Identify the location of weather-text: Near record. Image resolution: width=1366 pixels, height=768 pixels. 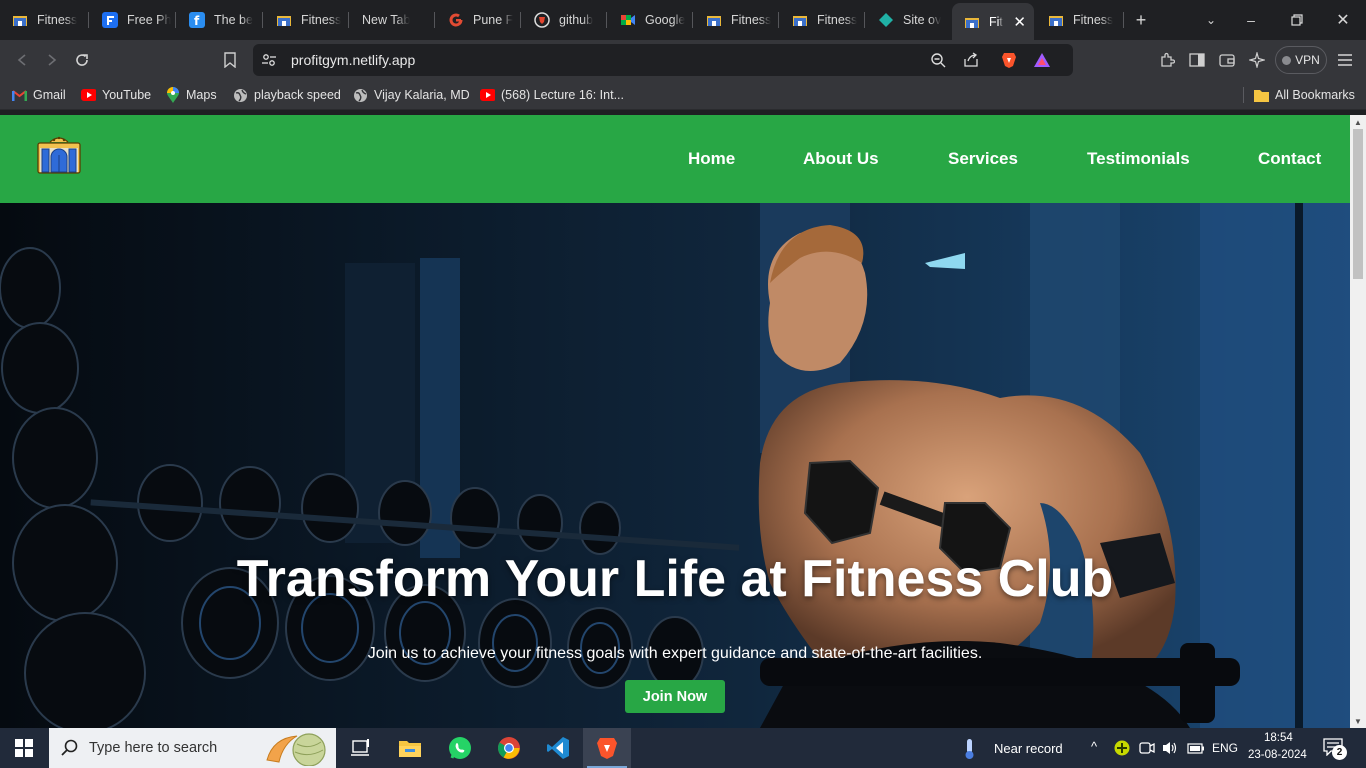
(1028, 748).